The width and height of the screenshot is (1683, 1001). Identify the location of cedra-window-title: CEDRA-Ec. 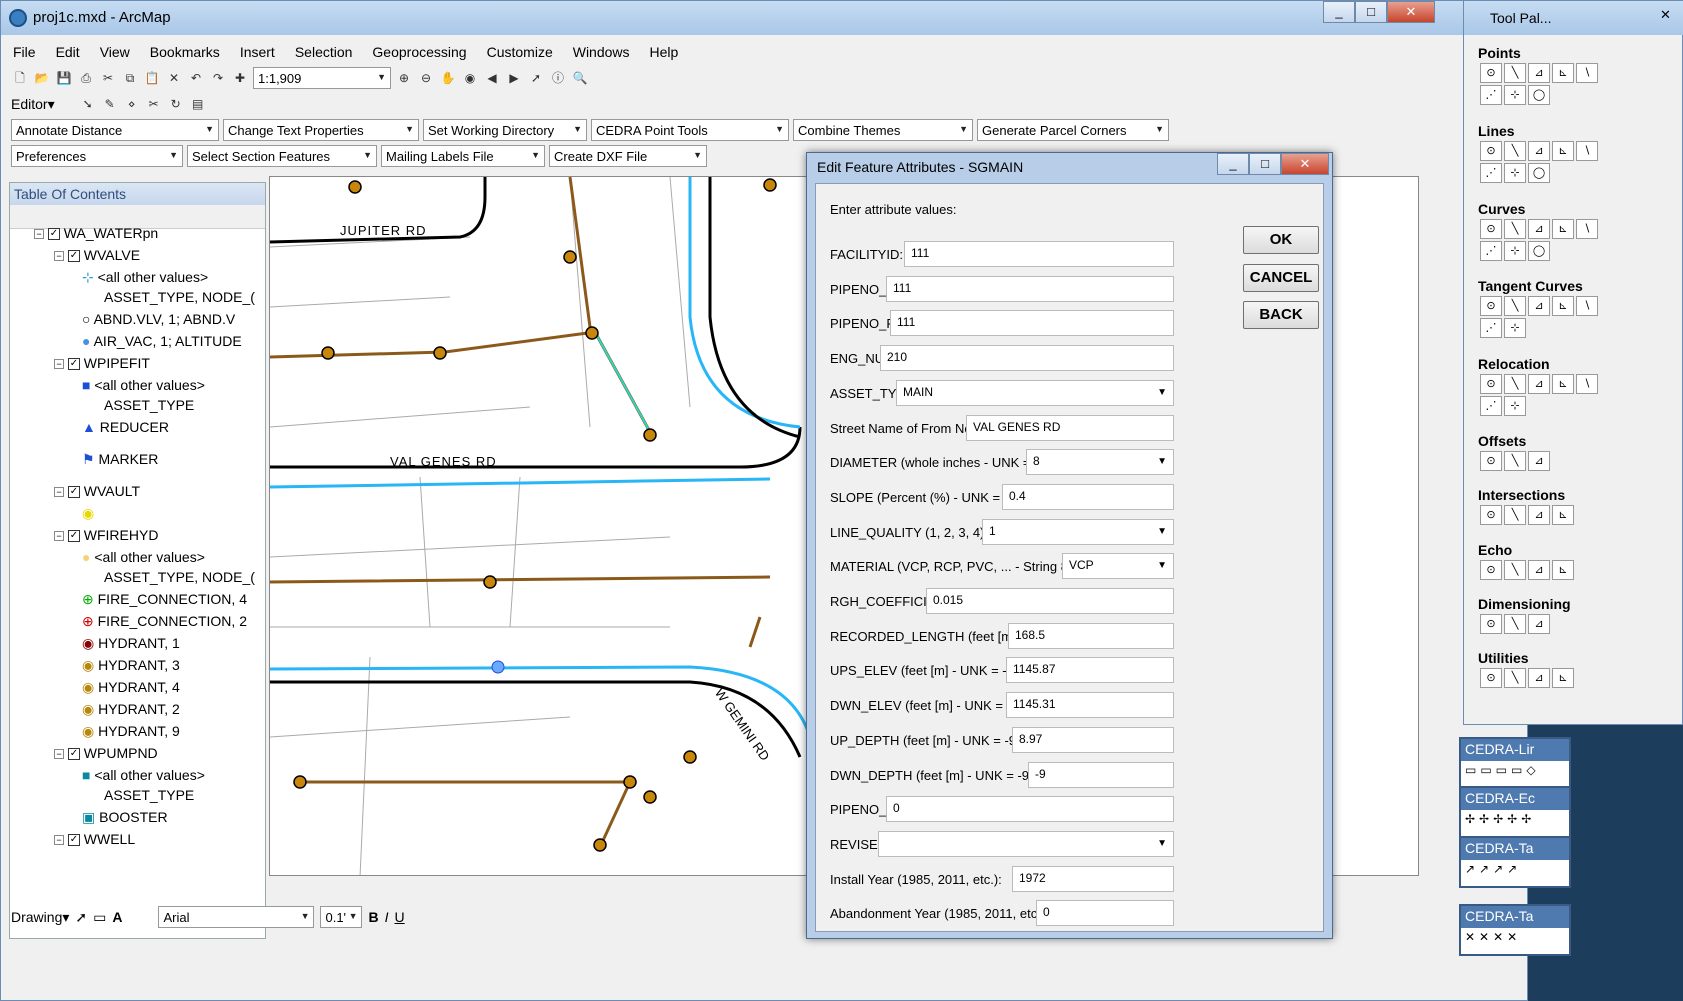
(1515, 799).